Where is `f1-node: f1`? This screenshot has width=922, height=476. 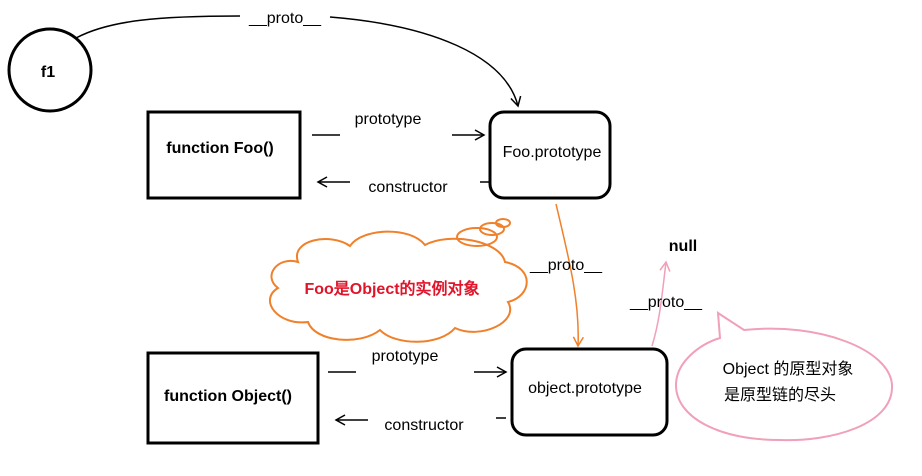
f1-node: f1 is located at coordinates (50, 70).